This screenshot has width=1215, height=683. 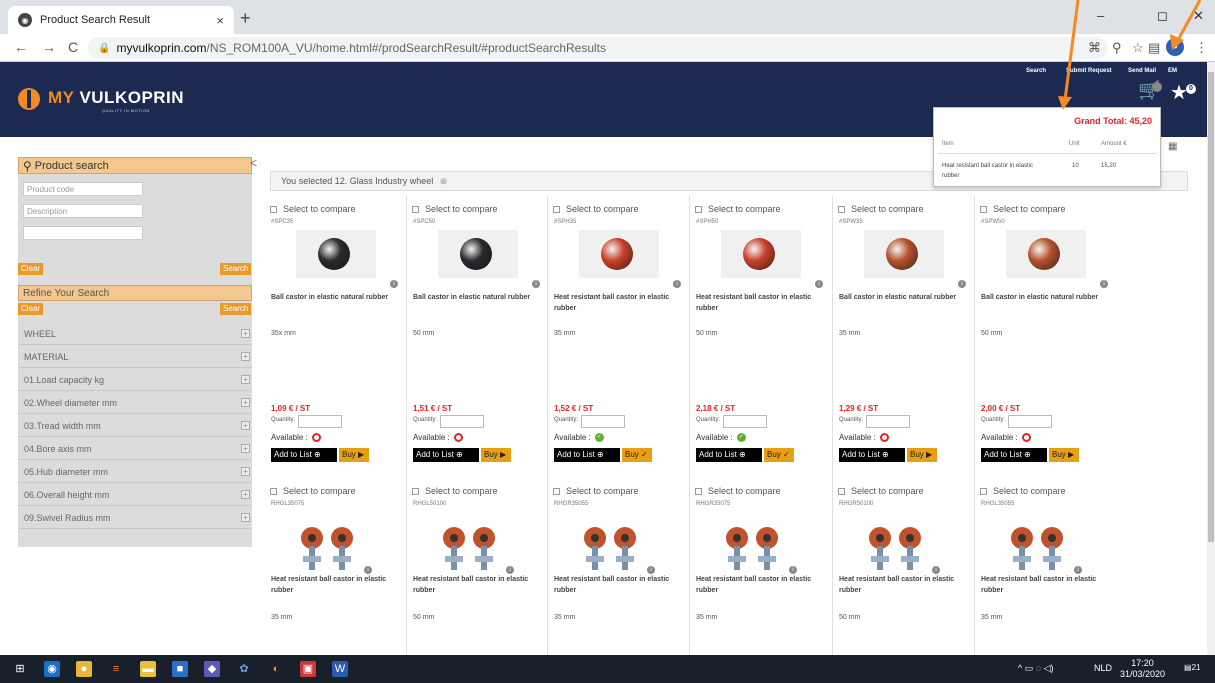 I want to click on facet-wheel: WHEEL +, so click(x=135, y=334).